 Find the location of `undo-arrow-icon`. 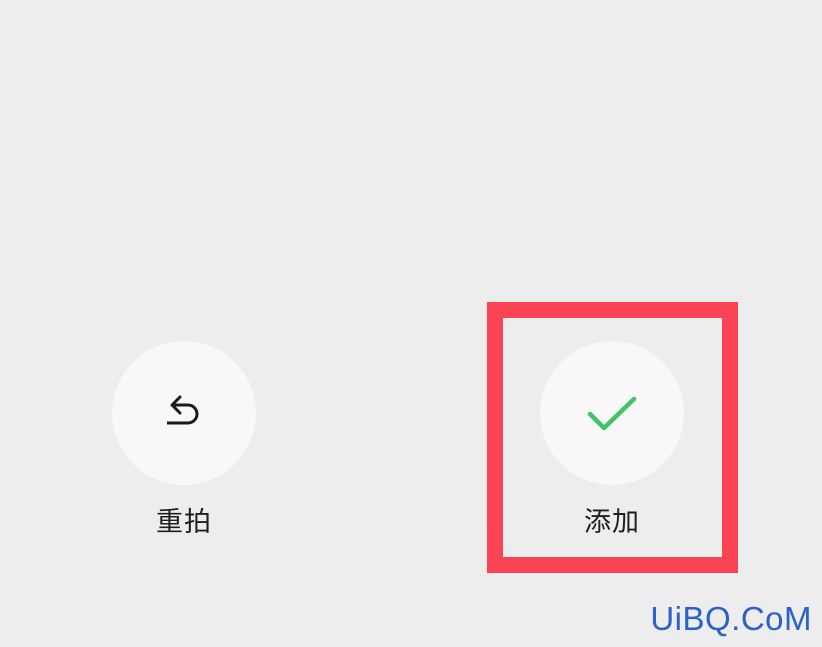

undo-arrow-icon is located at coordinates (183, 410).